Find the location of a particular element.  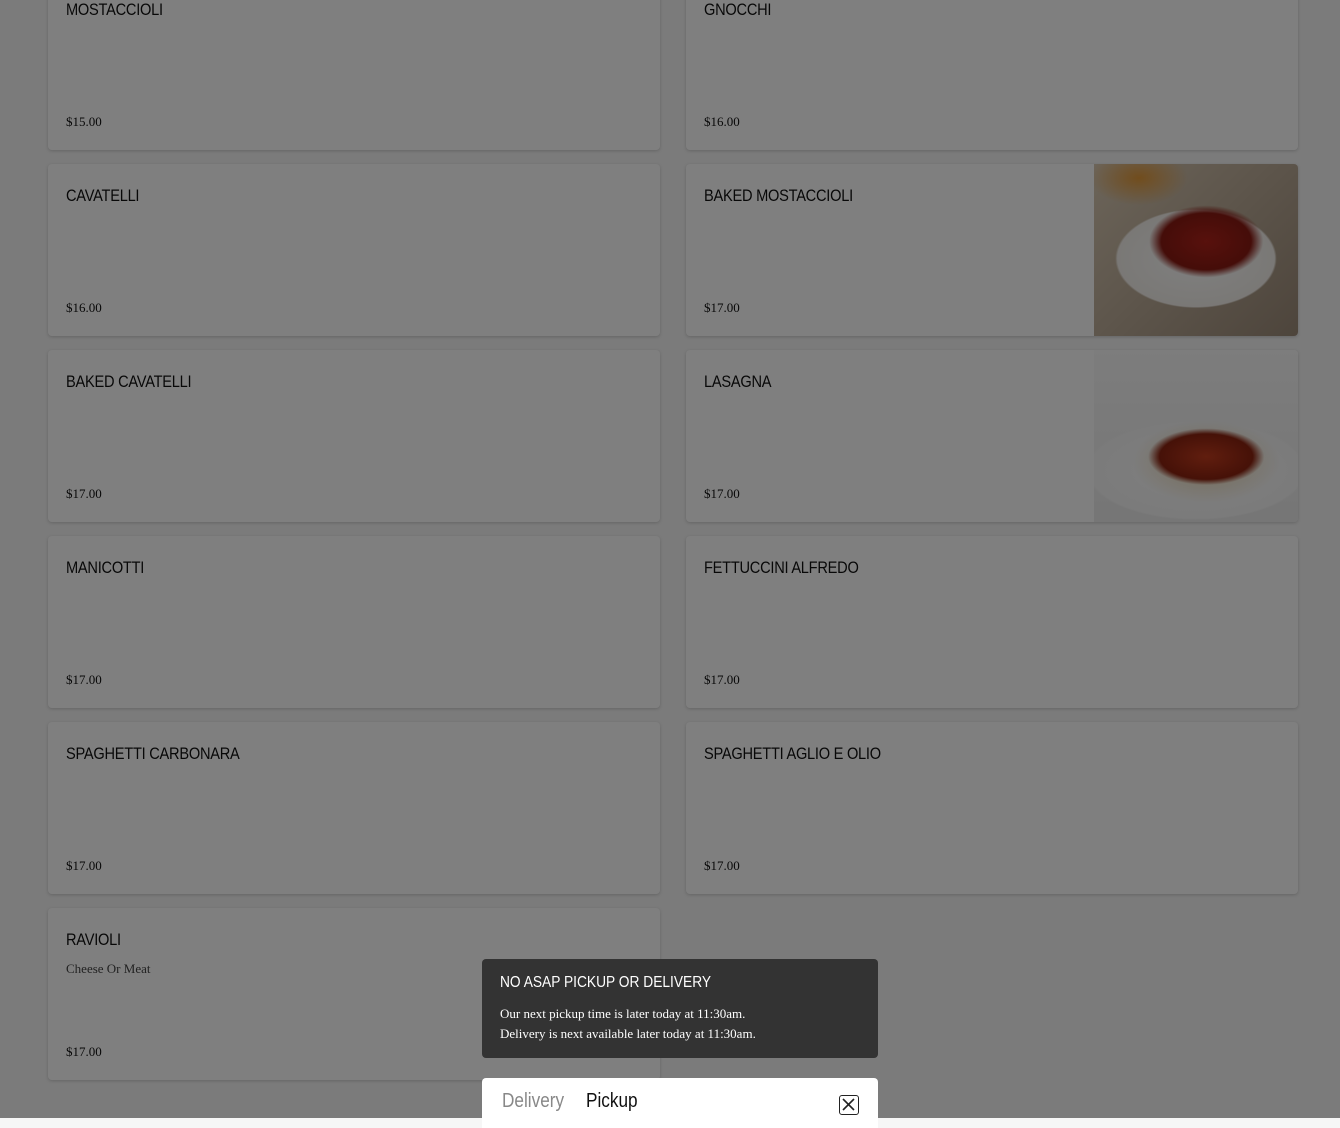

close-button is located at coordinates (849, 1105).